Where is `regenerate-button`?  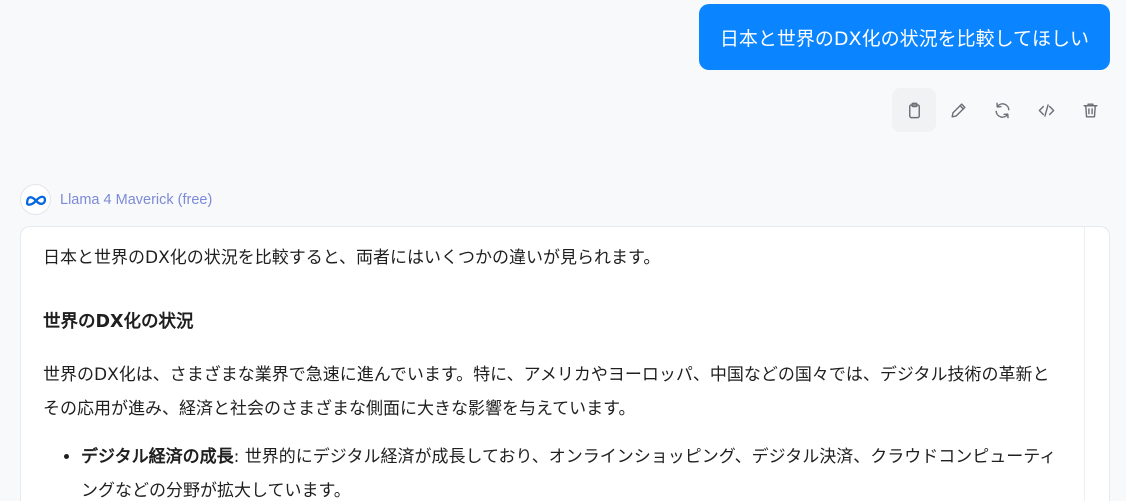
regenerate-button is located at coordinates (1002, 110).